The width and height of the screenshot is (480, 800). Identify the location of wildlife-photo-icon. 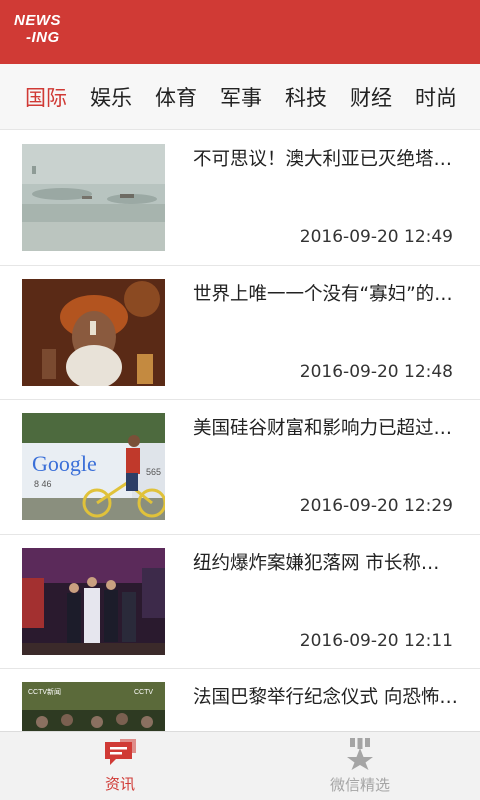
(93, 197).